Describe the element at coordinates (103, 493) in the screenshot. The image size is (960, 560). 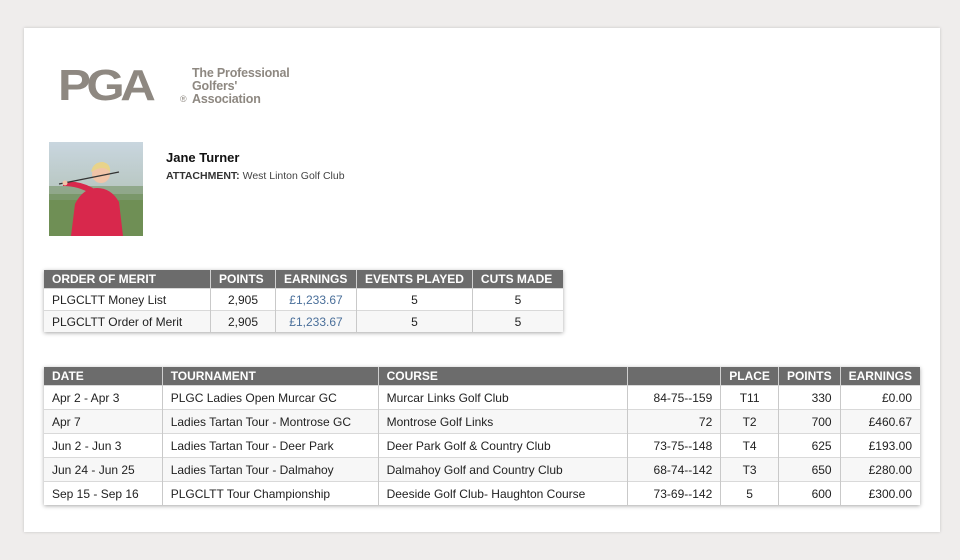
I see `result-date: Sep 15 - Sep 16` at that location.